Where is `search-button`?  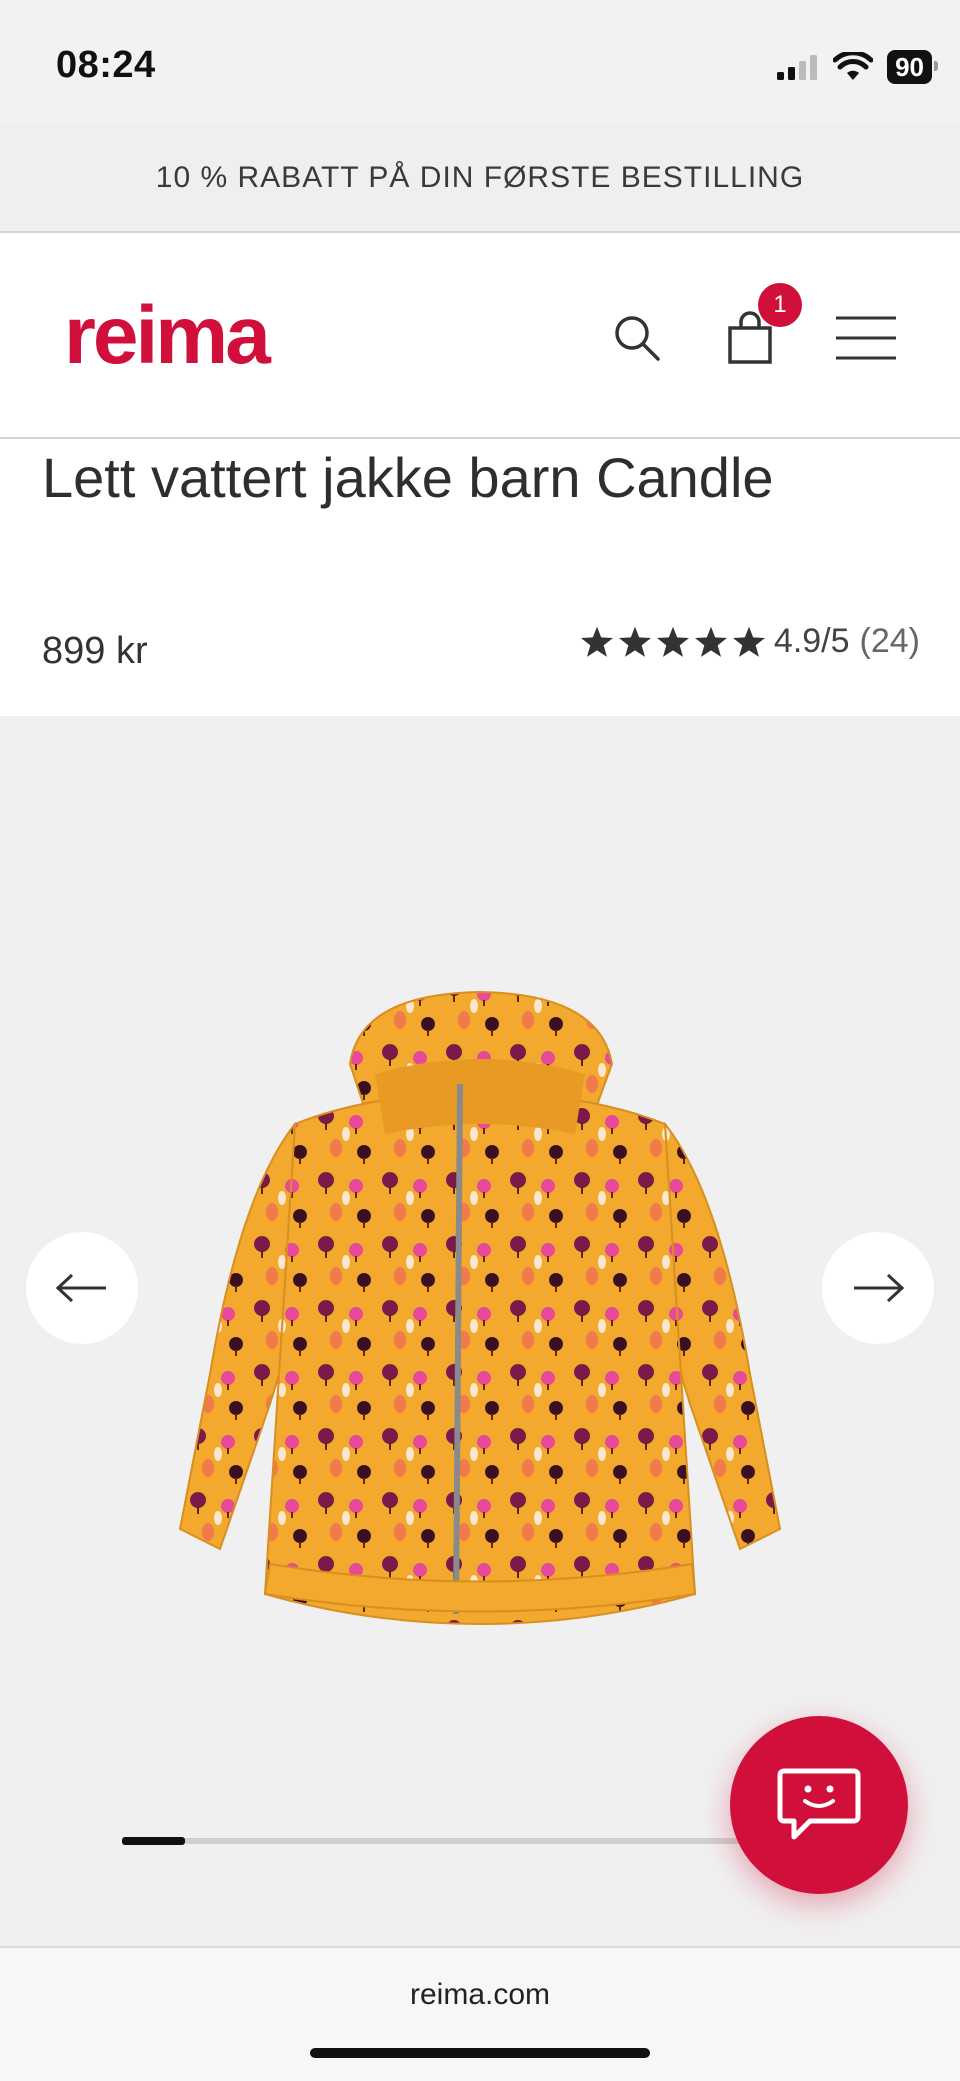 search-button is located at coordinates (637, 338).